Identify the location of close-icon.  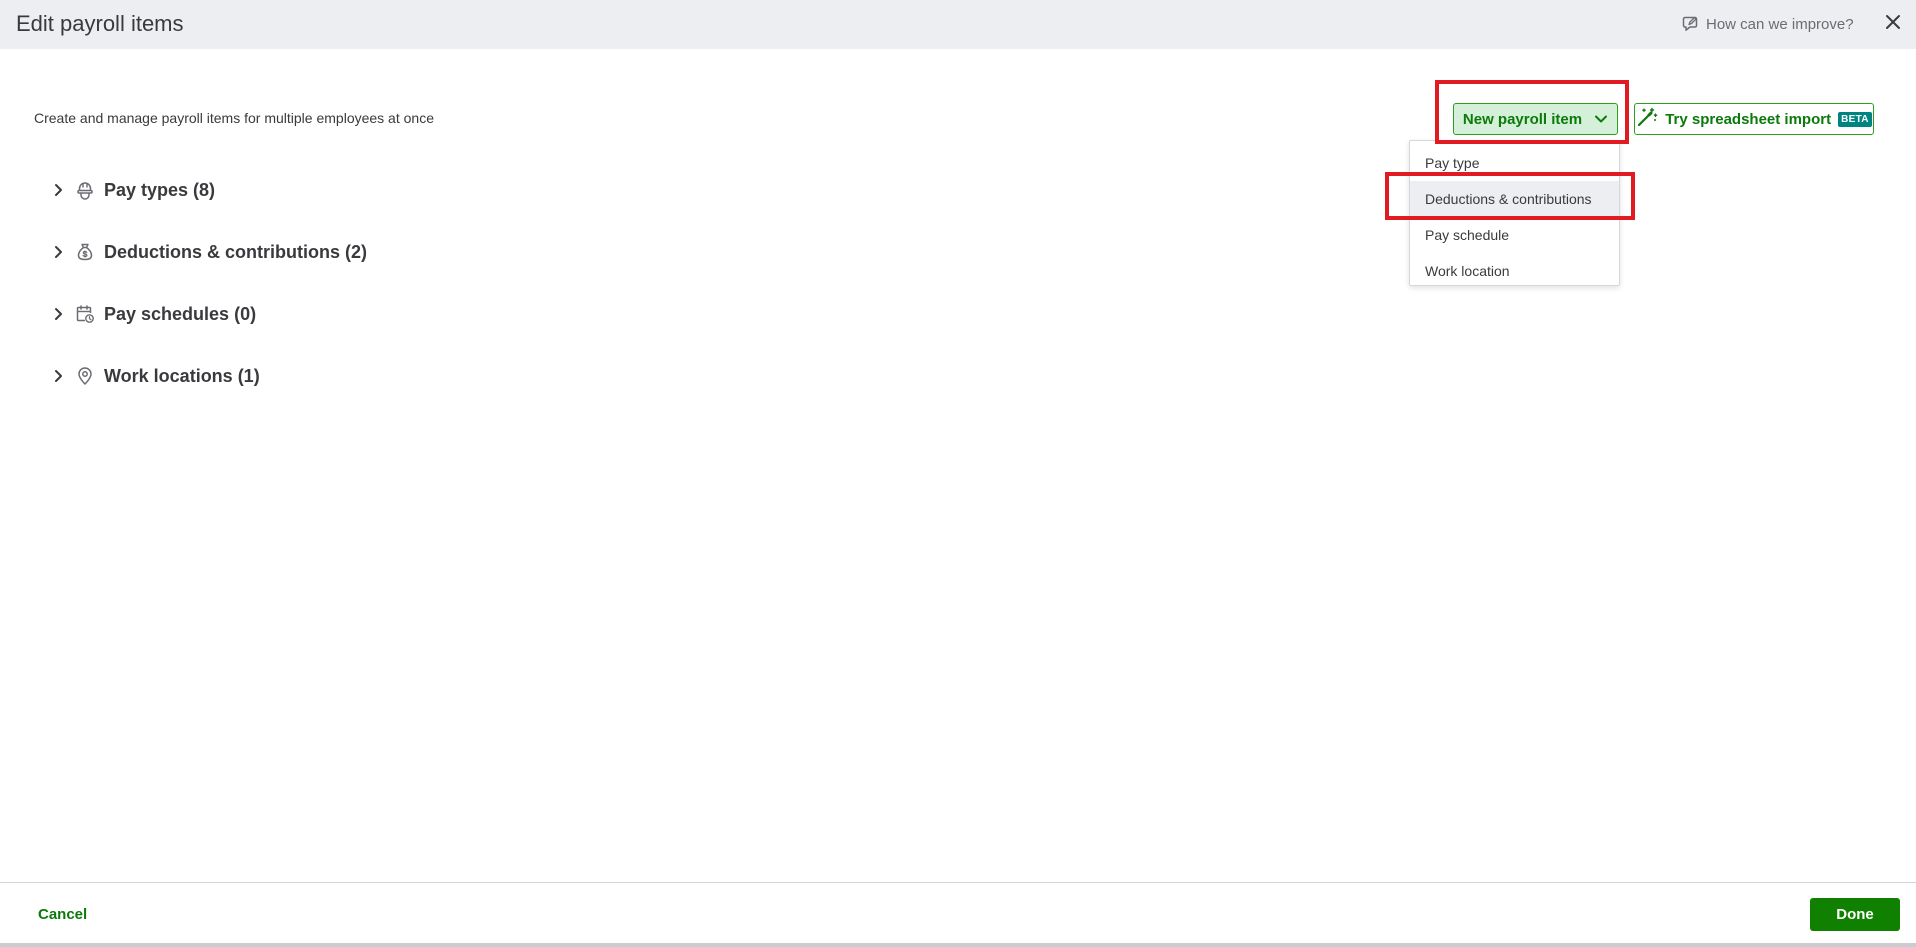
(1893, 24).